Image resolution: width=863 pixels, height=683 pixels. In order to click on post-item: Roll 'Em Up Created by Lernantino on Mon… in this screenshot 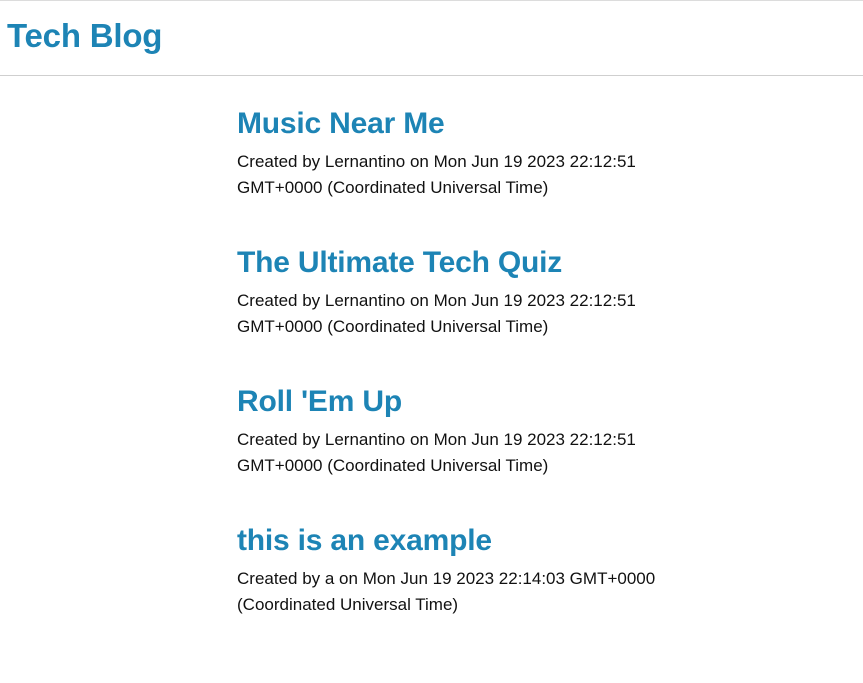, I will do `click(459, 452)`.